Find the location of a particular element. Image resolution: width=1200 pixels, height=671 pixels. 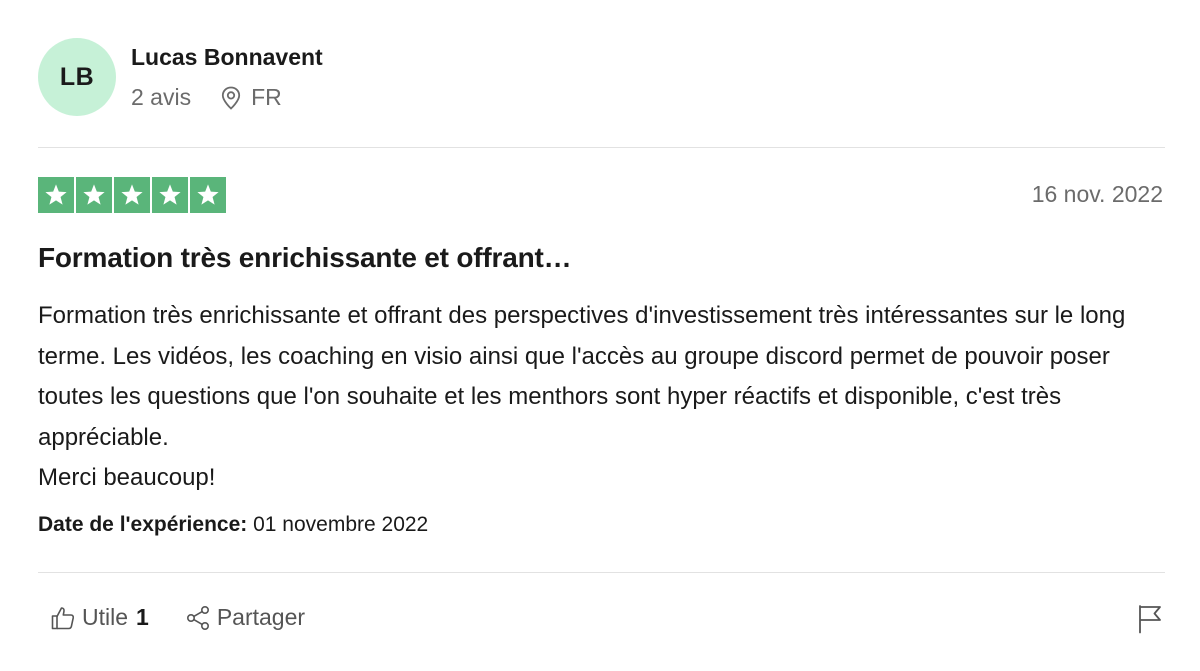

reviewer-name: Lucas Bonnavent is located at coordinates (227, 57).